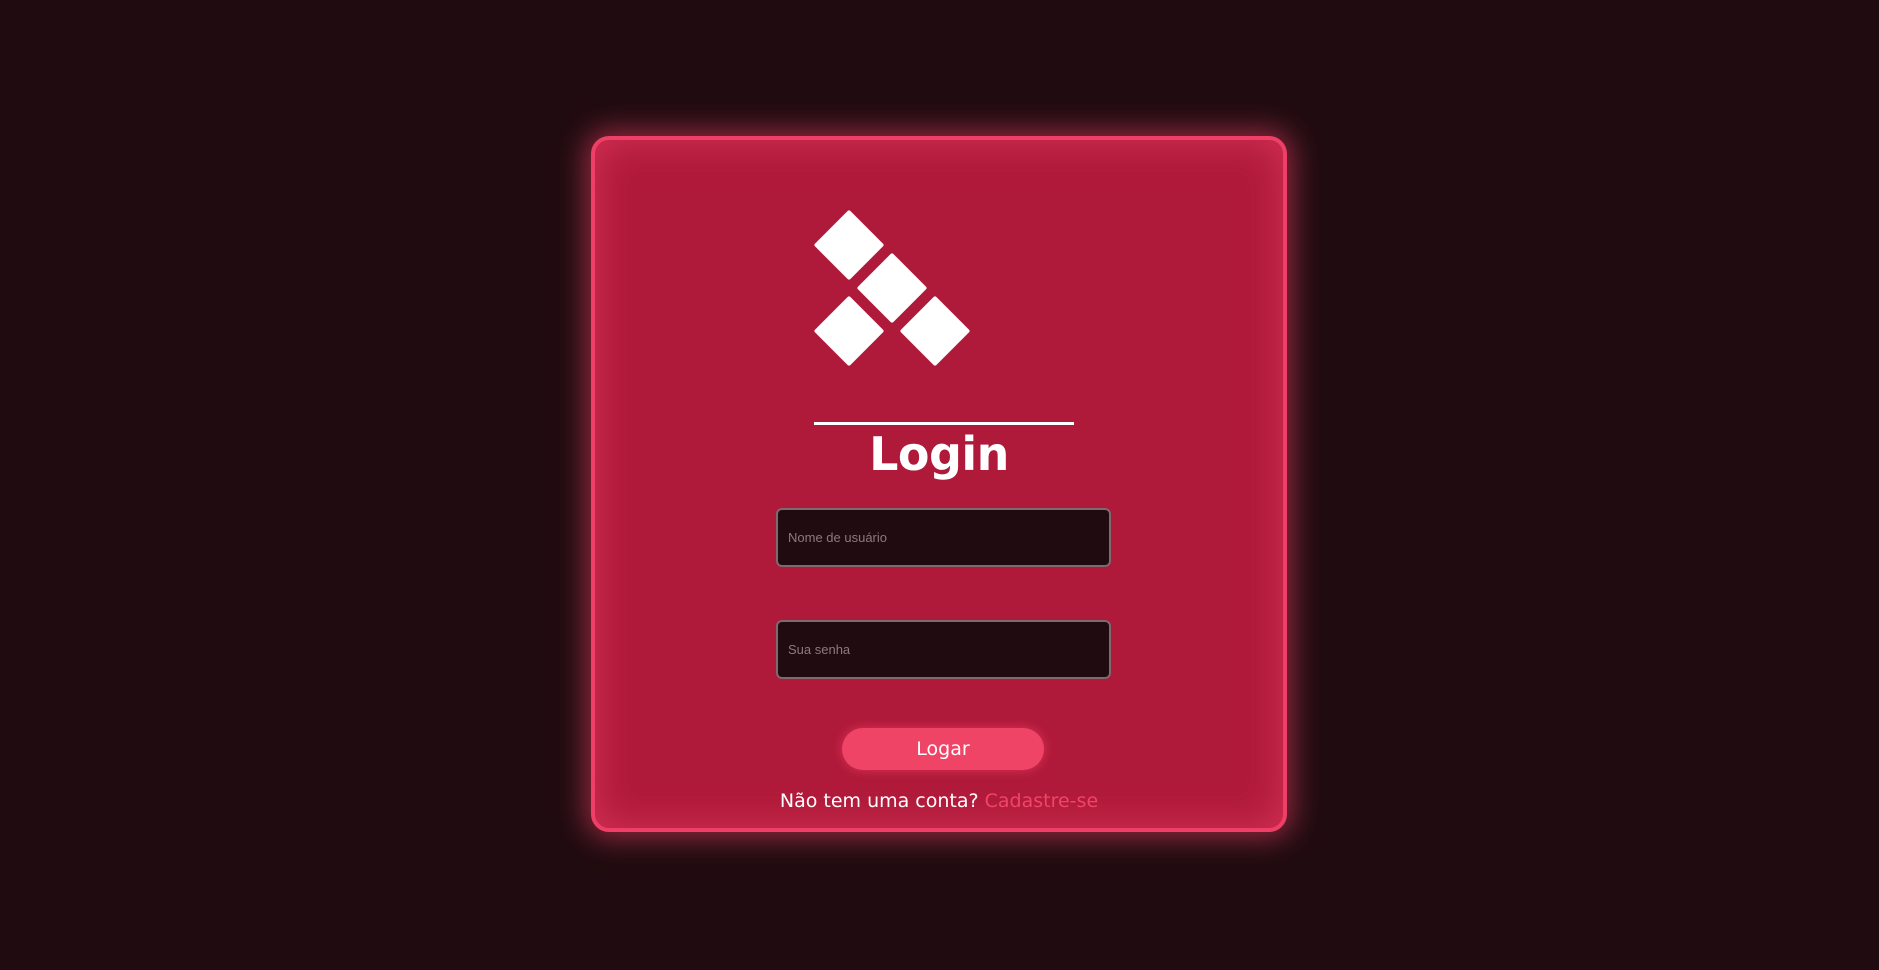 The width and height of the screenshot is (1879, 970). What do you see at coordinates (943, 537) in the screenshot?
I see `username-input` at bounding box center [943, 537].